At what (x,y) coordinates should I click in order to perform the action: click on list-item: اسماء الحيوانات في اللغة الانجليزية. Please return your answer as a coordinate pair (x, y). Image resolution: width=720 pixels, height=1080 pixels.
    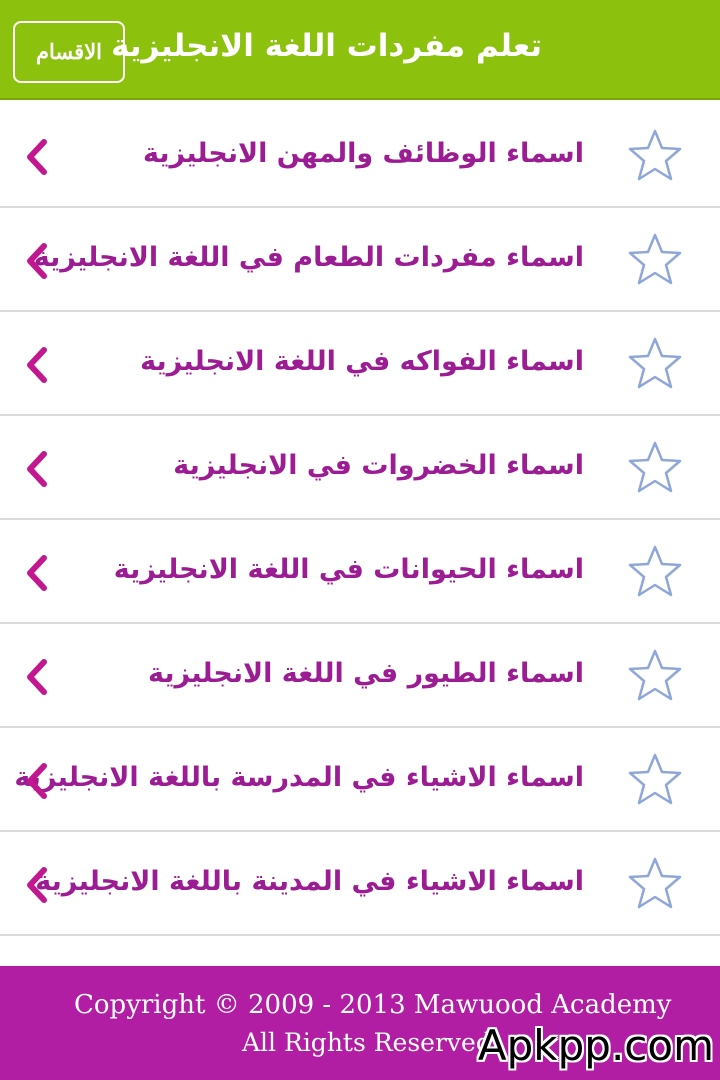
    Looking at the image, I should click on (360, 572).